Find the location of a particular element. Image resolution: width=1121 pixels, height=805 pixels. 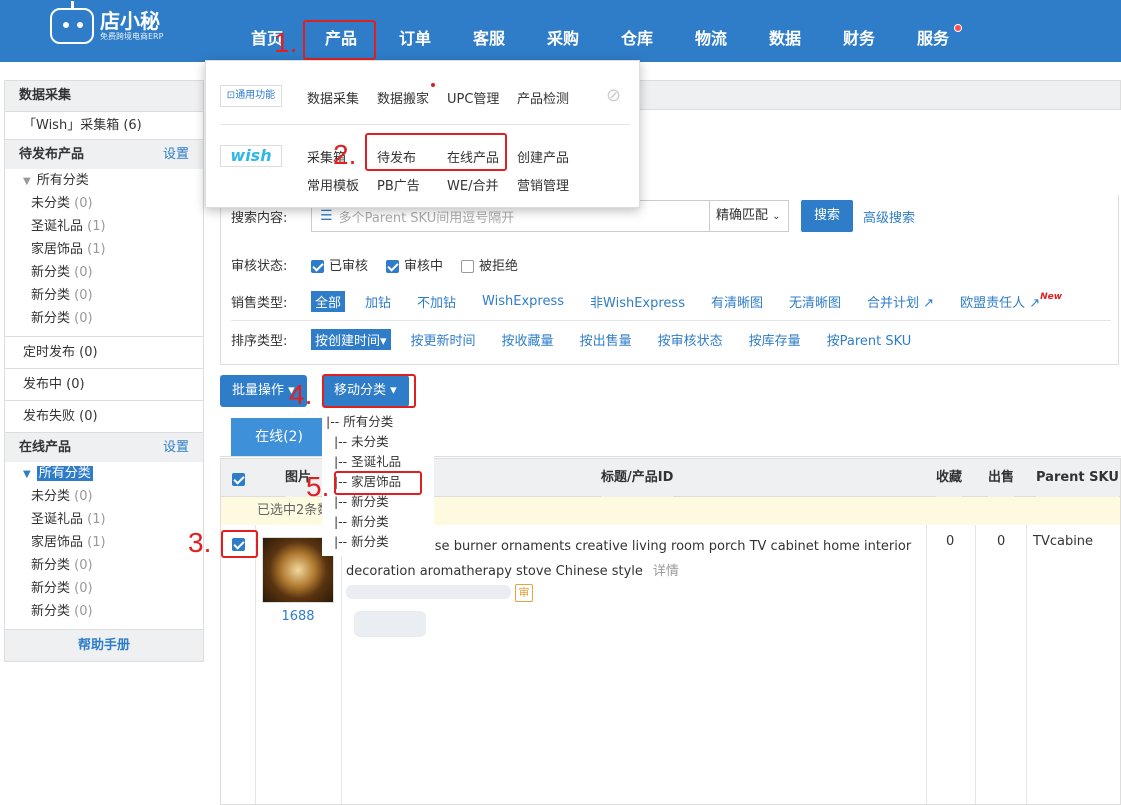

brand-name: 店小秘 is located at coordinates (130, 21).